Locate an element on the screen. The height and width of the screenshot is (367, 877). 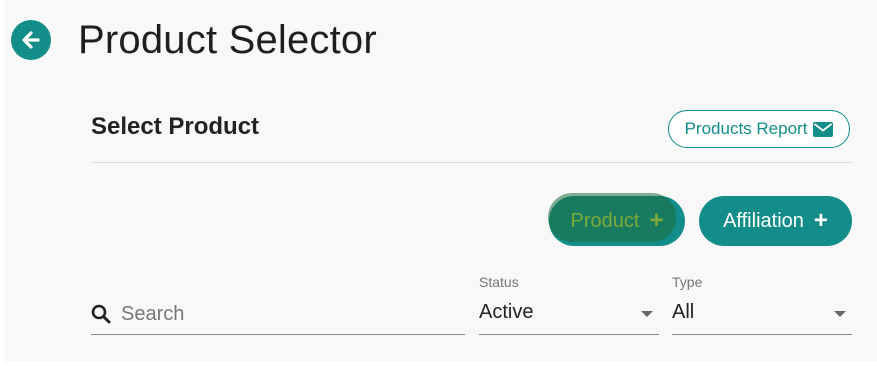
status-label: Status is located at coordinates (499, 282).